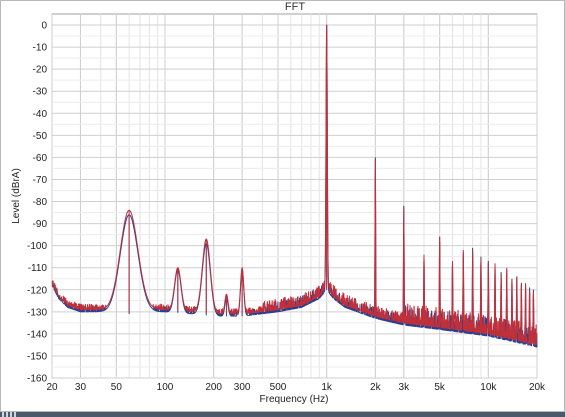  Describe the element at coordinates (16, 196) in the screenshot. I see `y-axis-label: Level (dBrA)` at that location.